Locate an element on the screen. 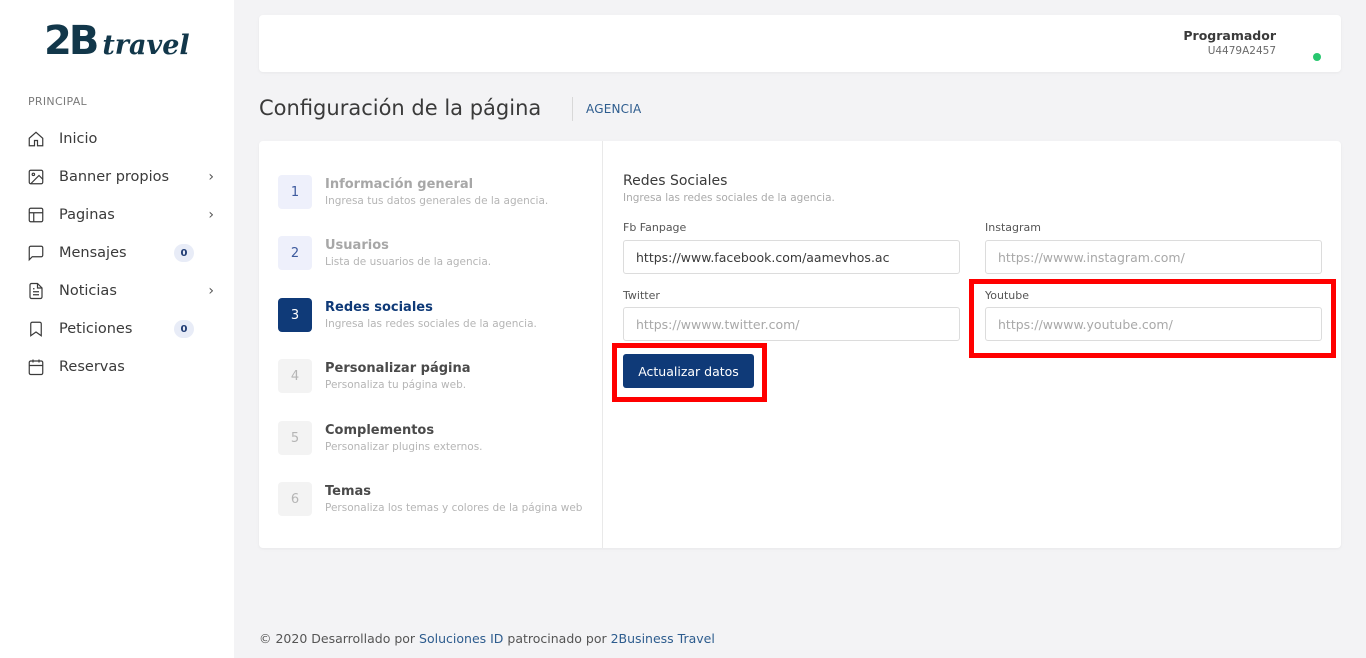 The height and width of the screenshot is (658, 1366). bookmark-icon is located at coordinates (36, 329).